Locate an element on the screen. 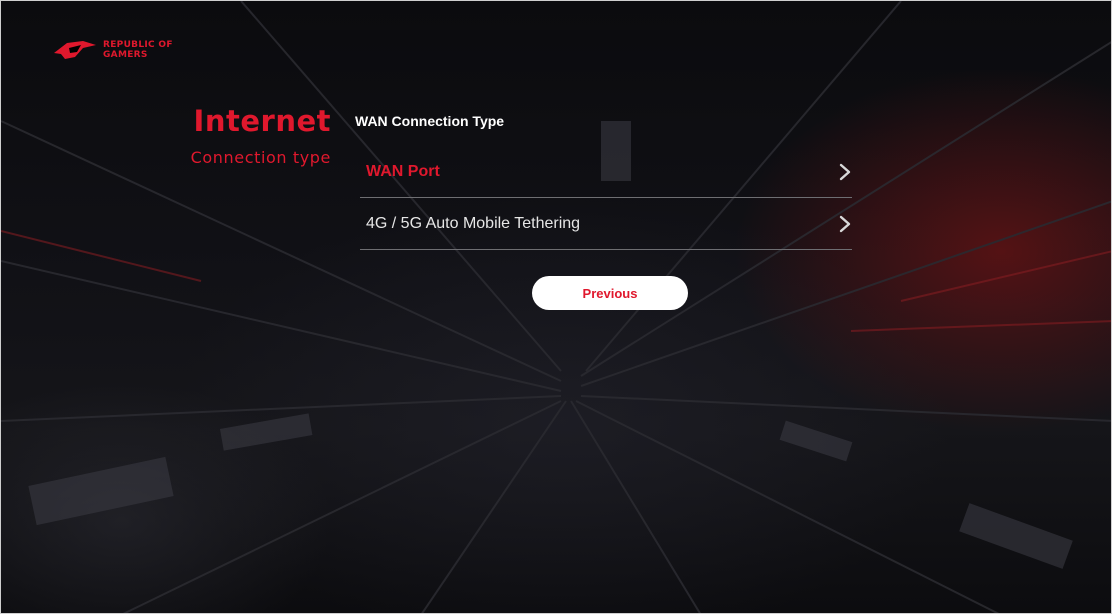 This screenshot has width=1112, height=614. option-label: WAN Port is located at coordinates (403, 171).